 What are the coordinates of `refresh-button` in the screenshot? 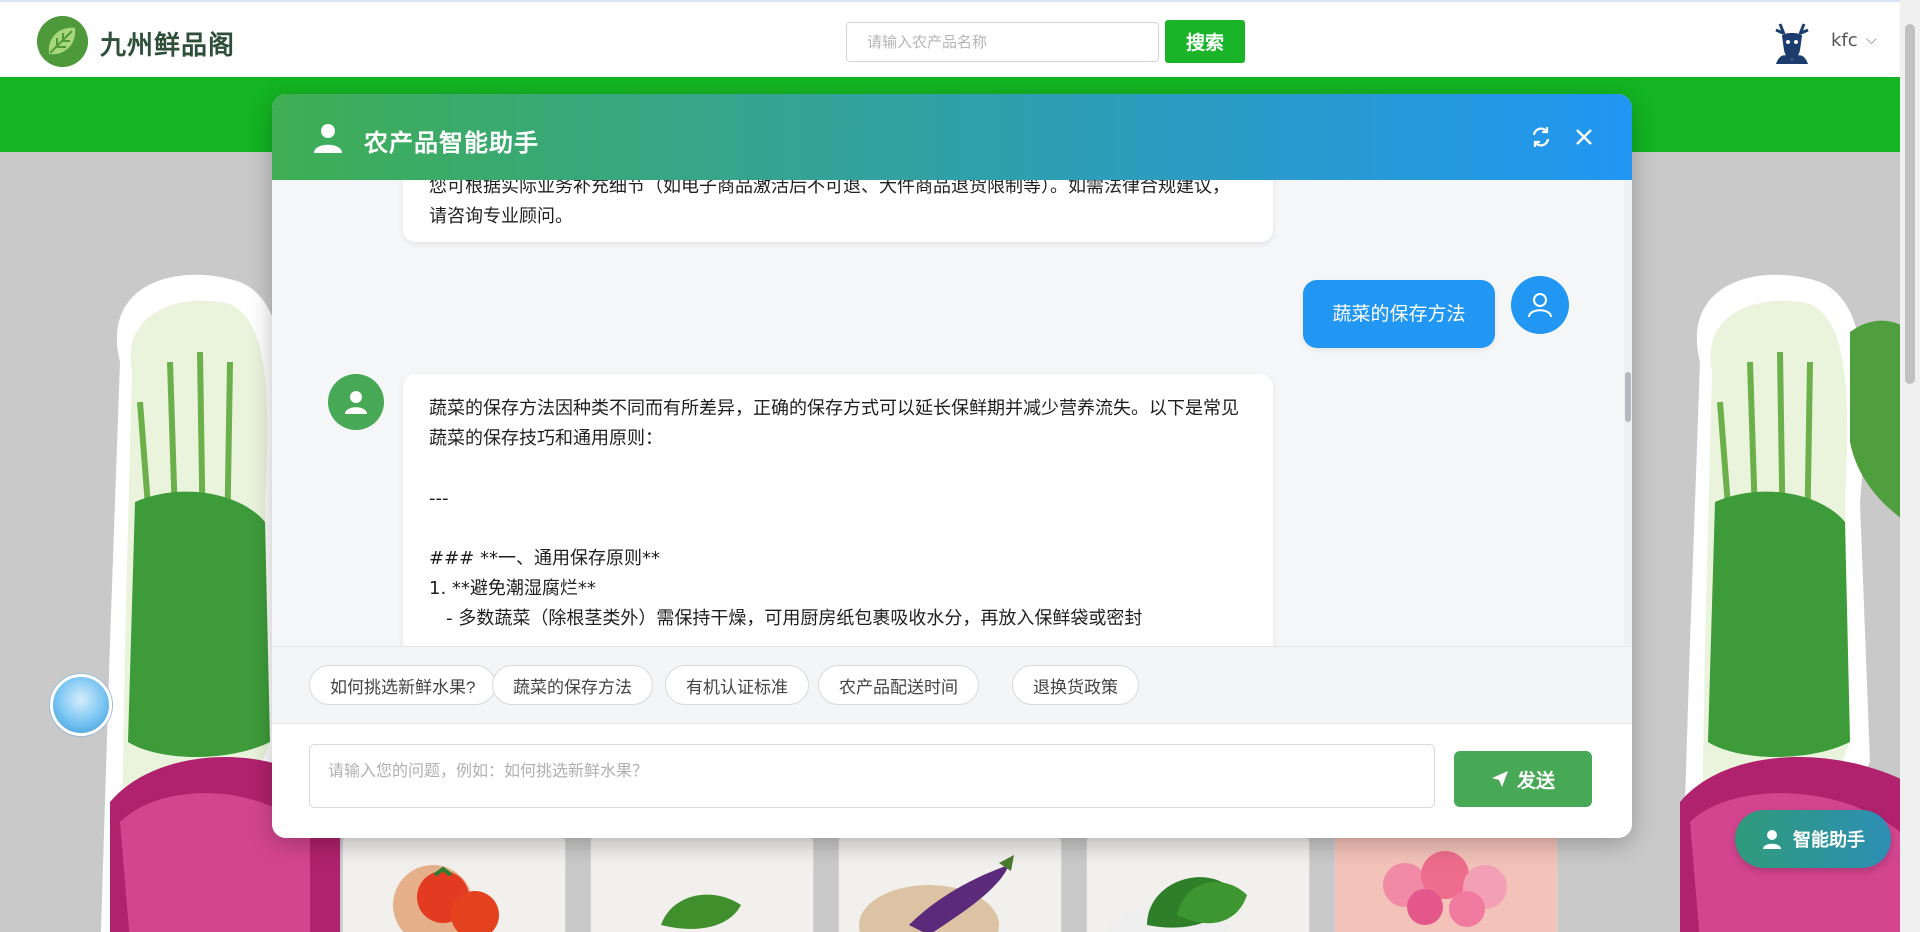 It's located at (1541, 137).